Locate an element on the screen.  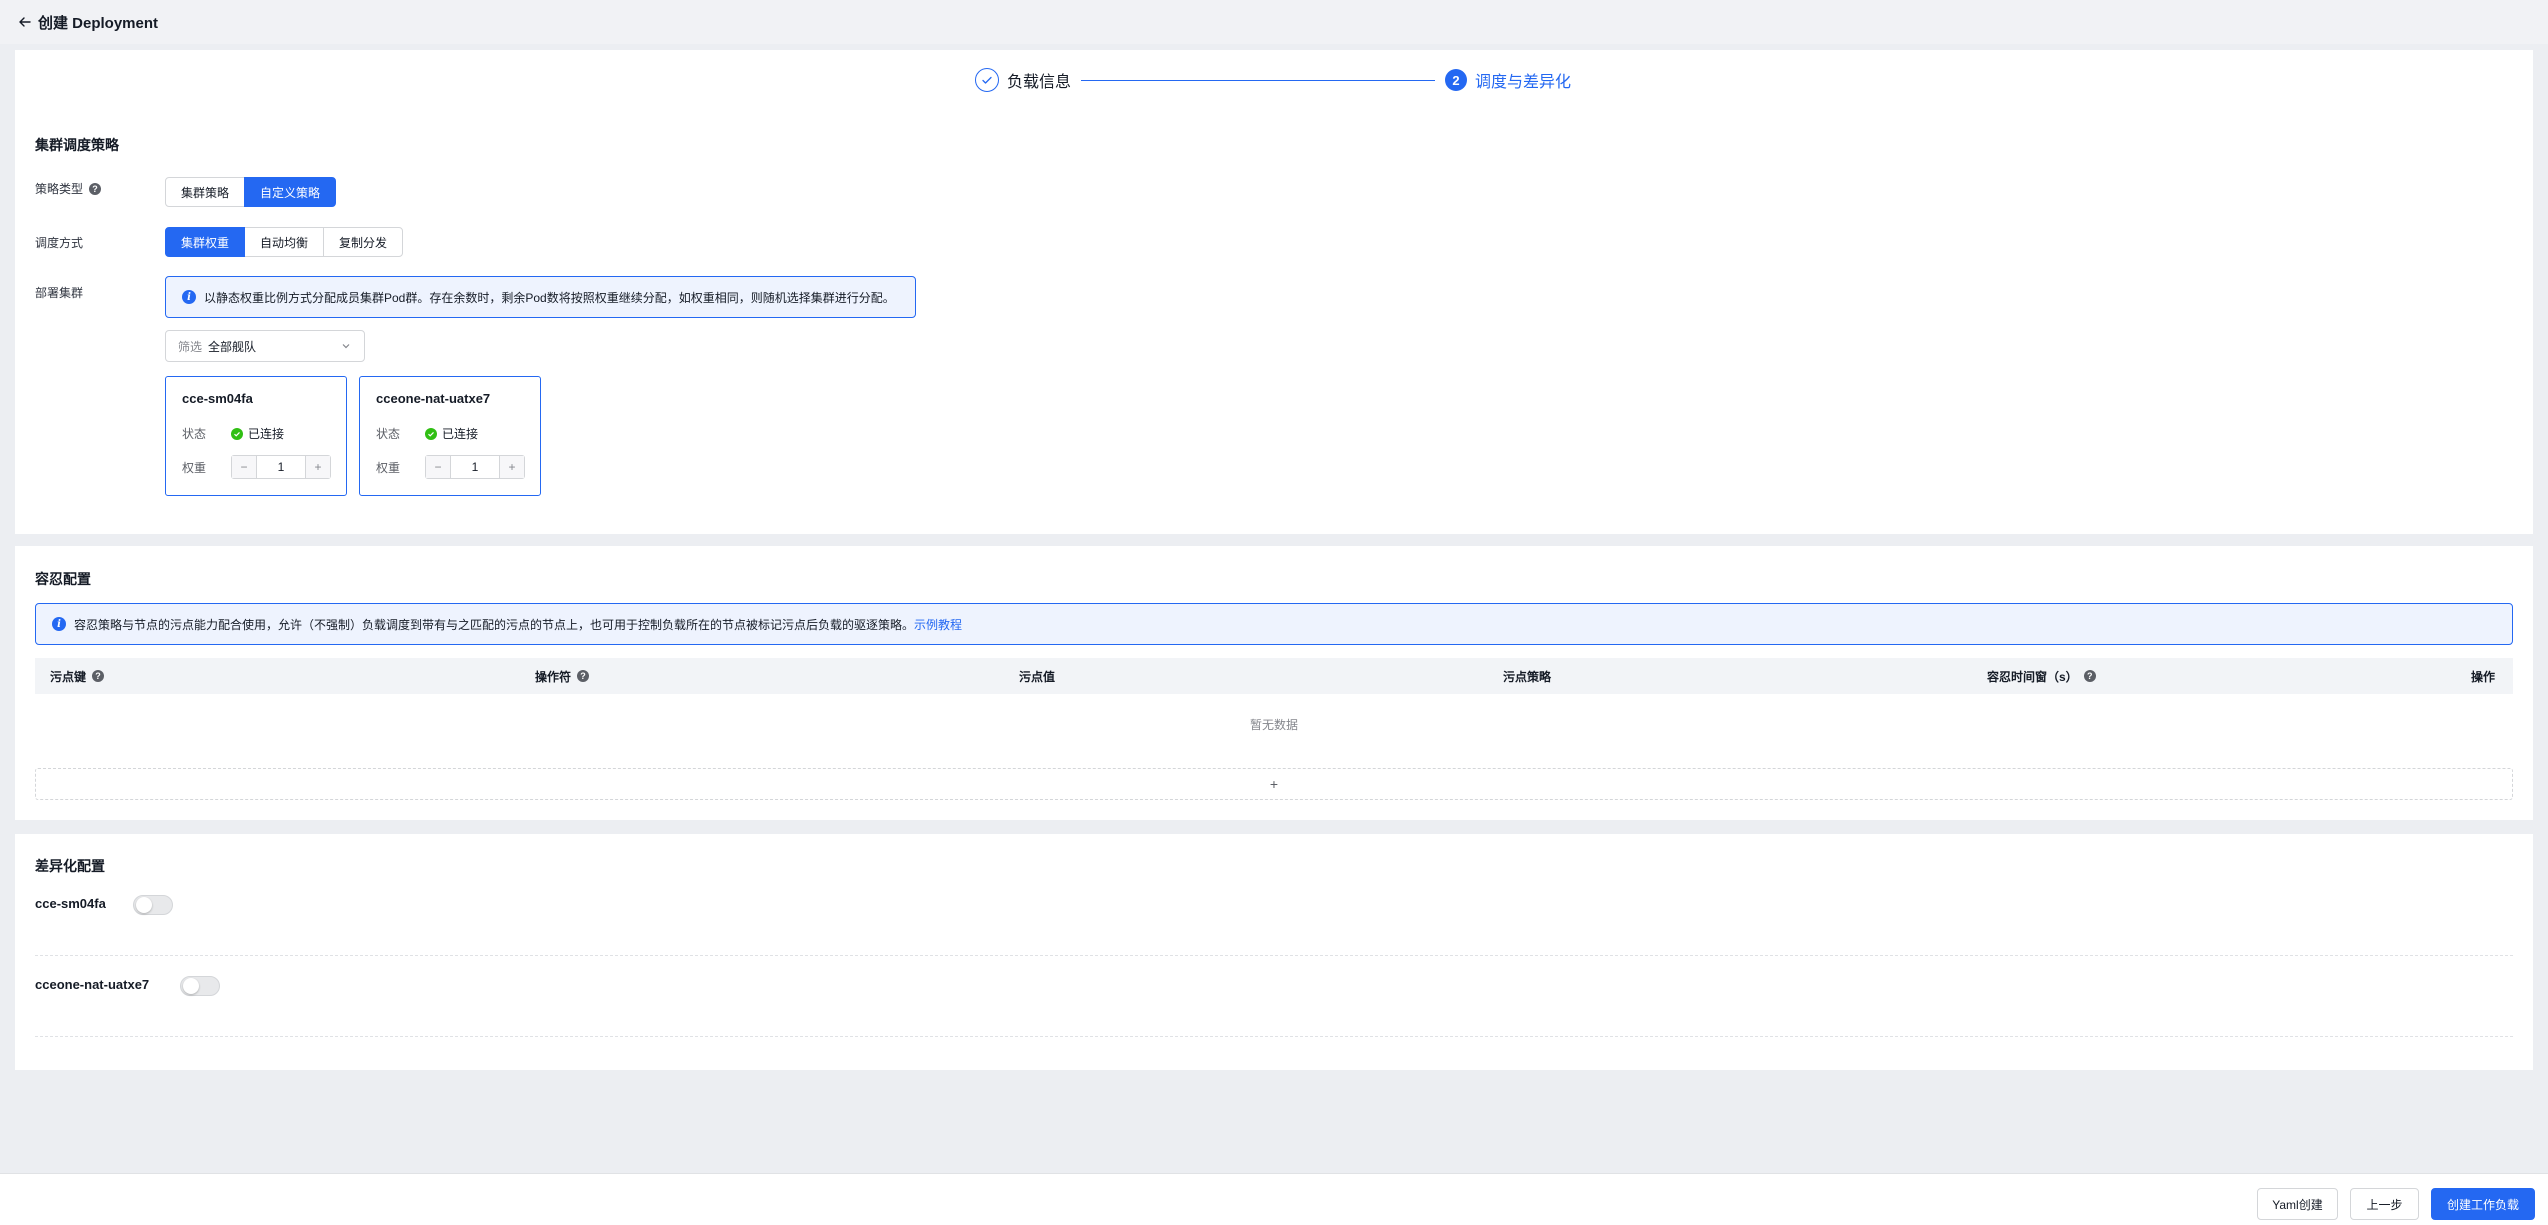
policy-type-label: 策略类型 ? is located at coordinates (68, 188).